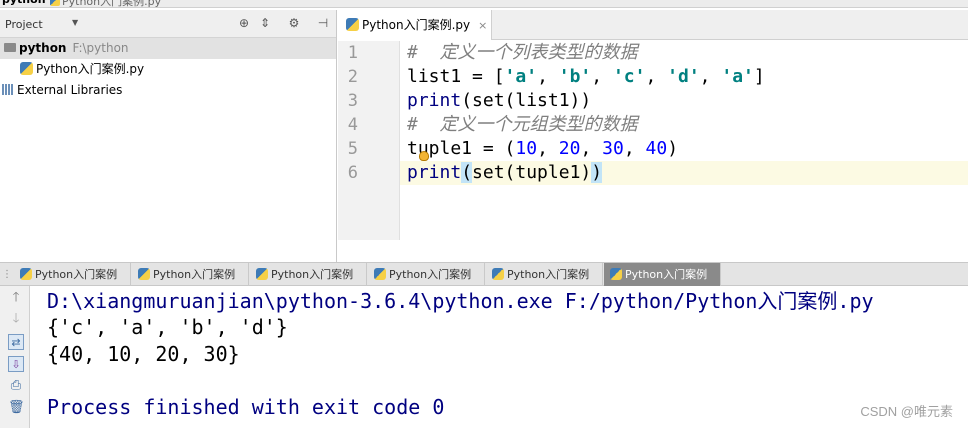  What do you see at coordinates (246, 407) in the screenshot?
I see `console-exit-line: Process finished with exit code 0` at bounding box center [246, 407].